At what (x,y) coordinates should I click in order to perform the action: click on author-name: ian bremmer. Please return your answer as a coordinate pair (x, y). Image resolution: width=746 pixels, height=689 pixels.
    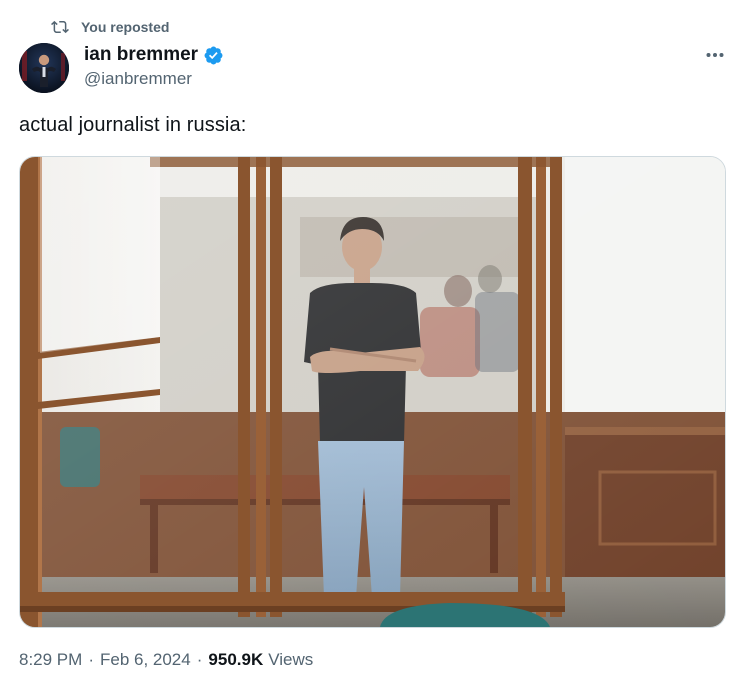
    Looking at the image, I should click on (141, 55).